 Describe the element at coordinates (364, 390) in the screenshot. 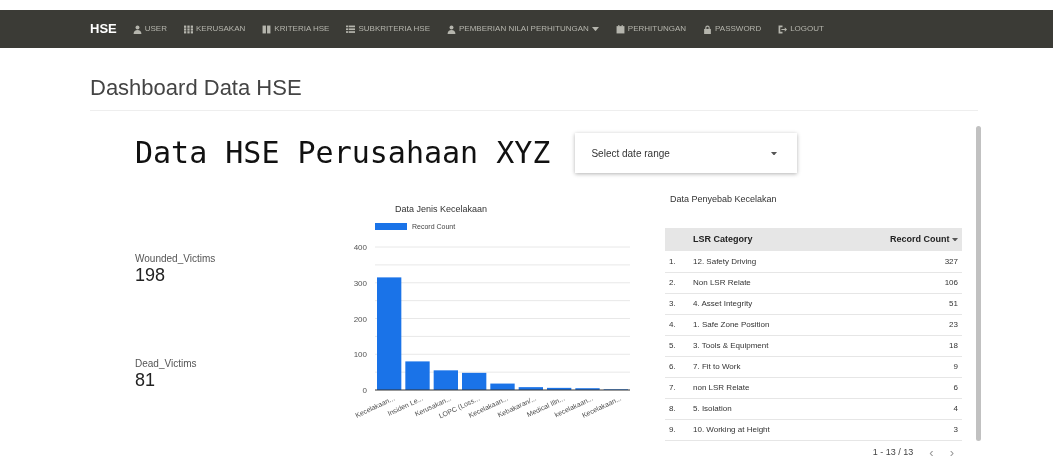

I see `axis-label: 0` at that location.